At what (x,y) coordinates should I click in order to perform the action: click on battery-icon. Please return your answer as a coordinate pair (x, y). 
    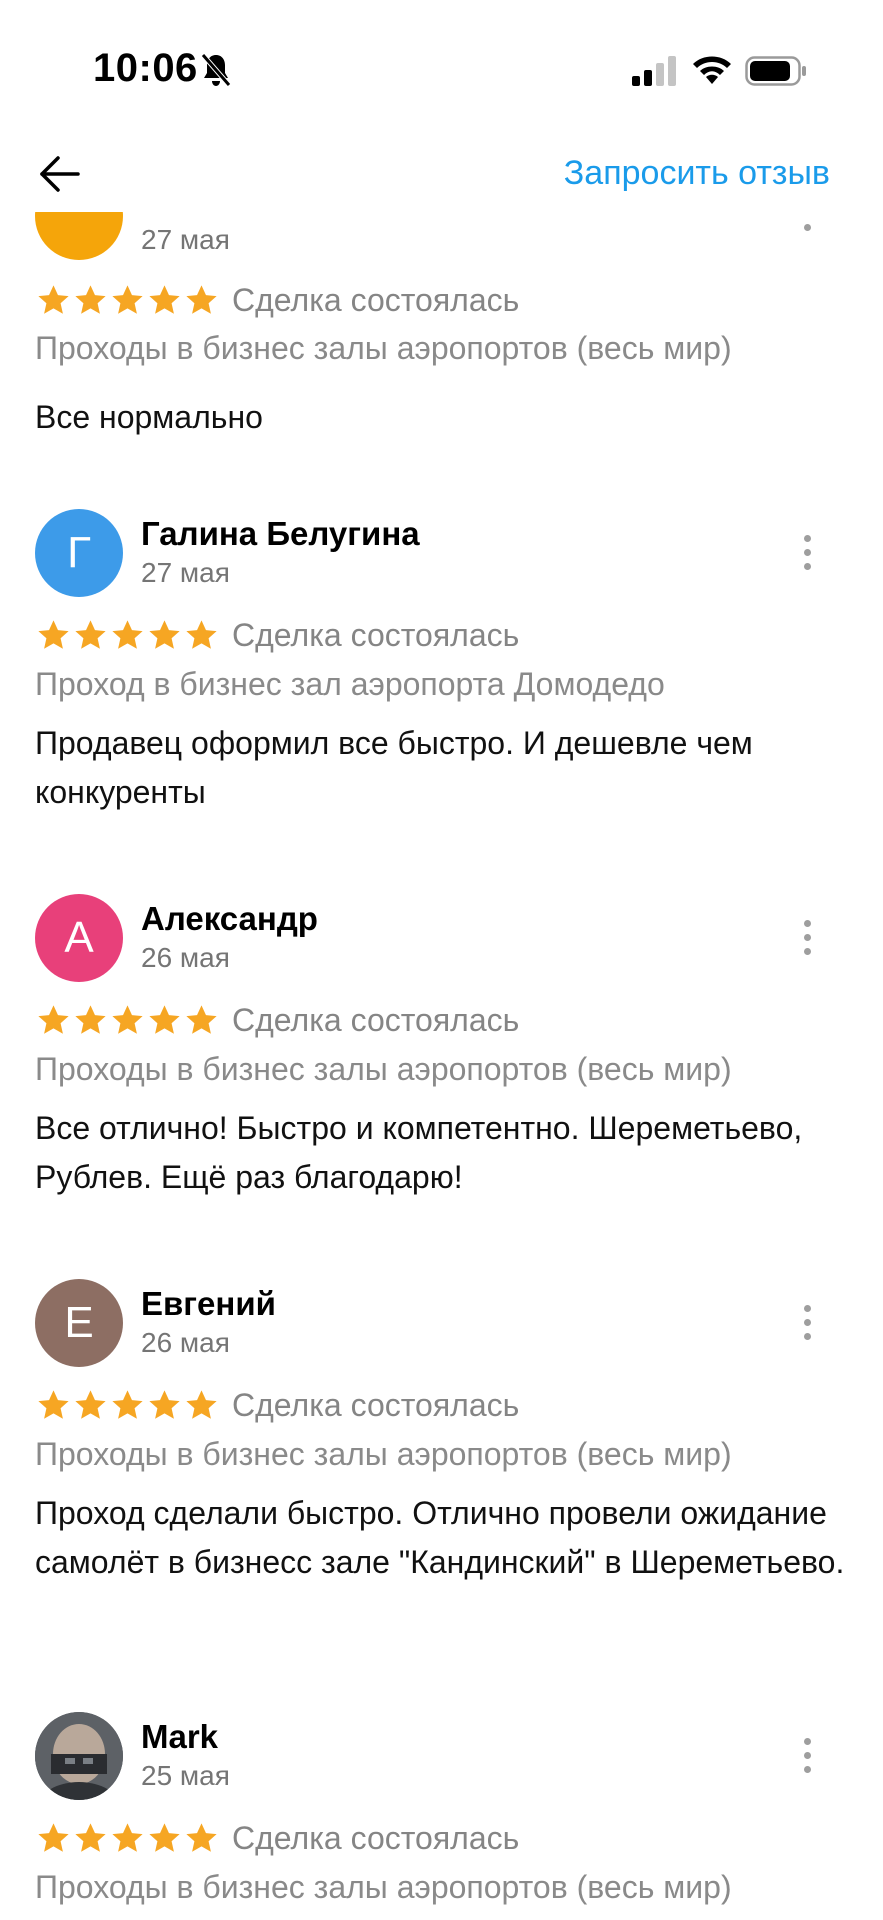
    Looking at the image, I should click on (775, 71).